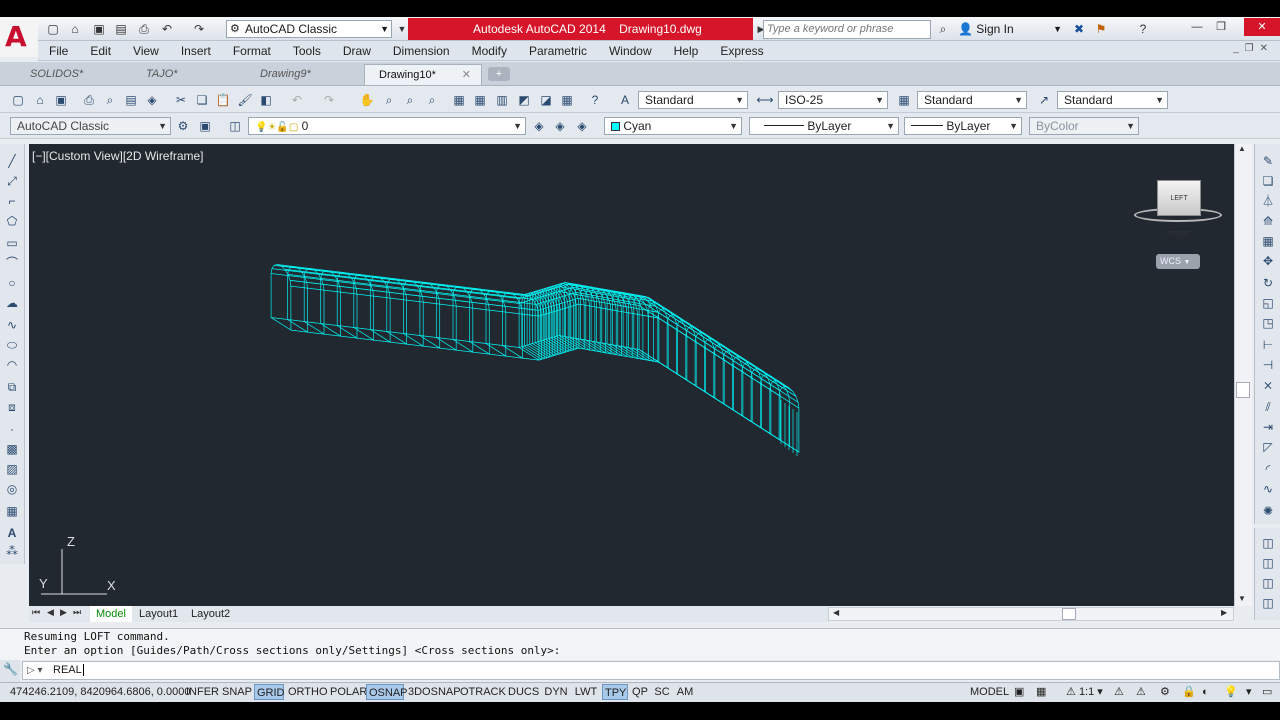  What do you see at coordinates (1268, 447) in the screenshot?
I see `chamfer-icon: ◸` at bounding box center [1268, 447].